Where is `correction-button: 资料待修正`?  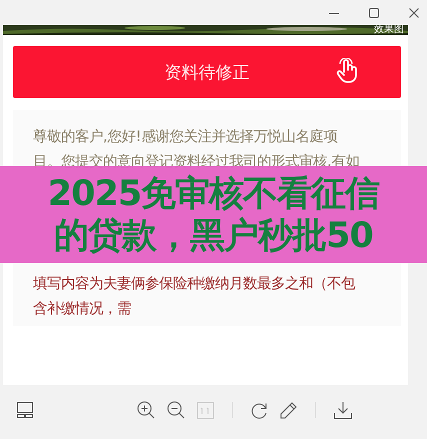
correction-button: 资料待修正 is located at coordinates (207, 72).